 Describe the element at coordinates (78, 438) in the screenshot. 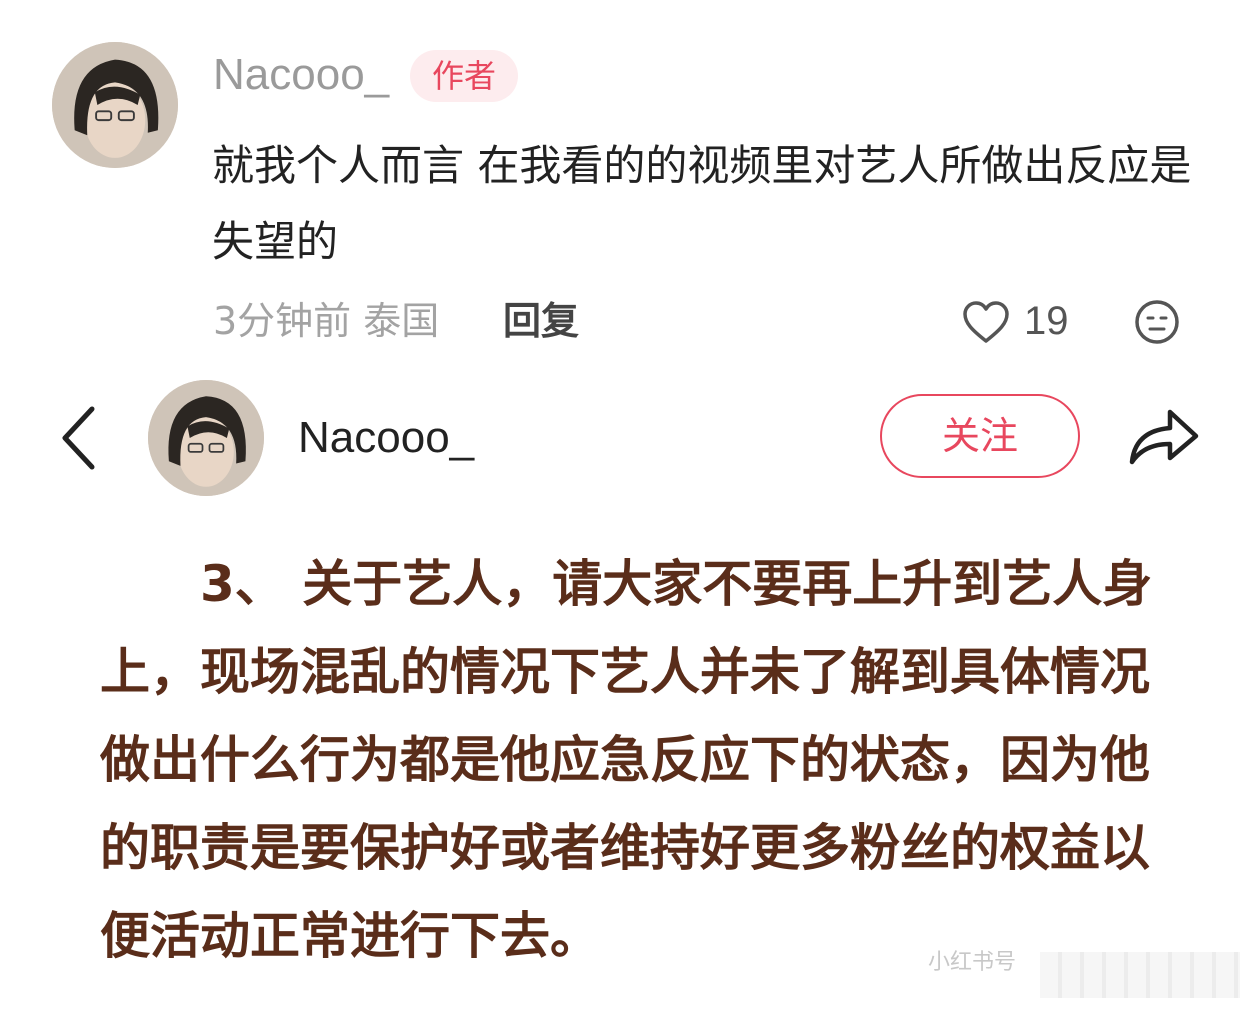

I see `back-icon` at that location.